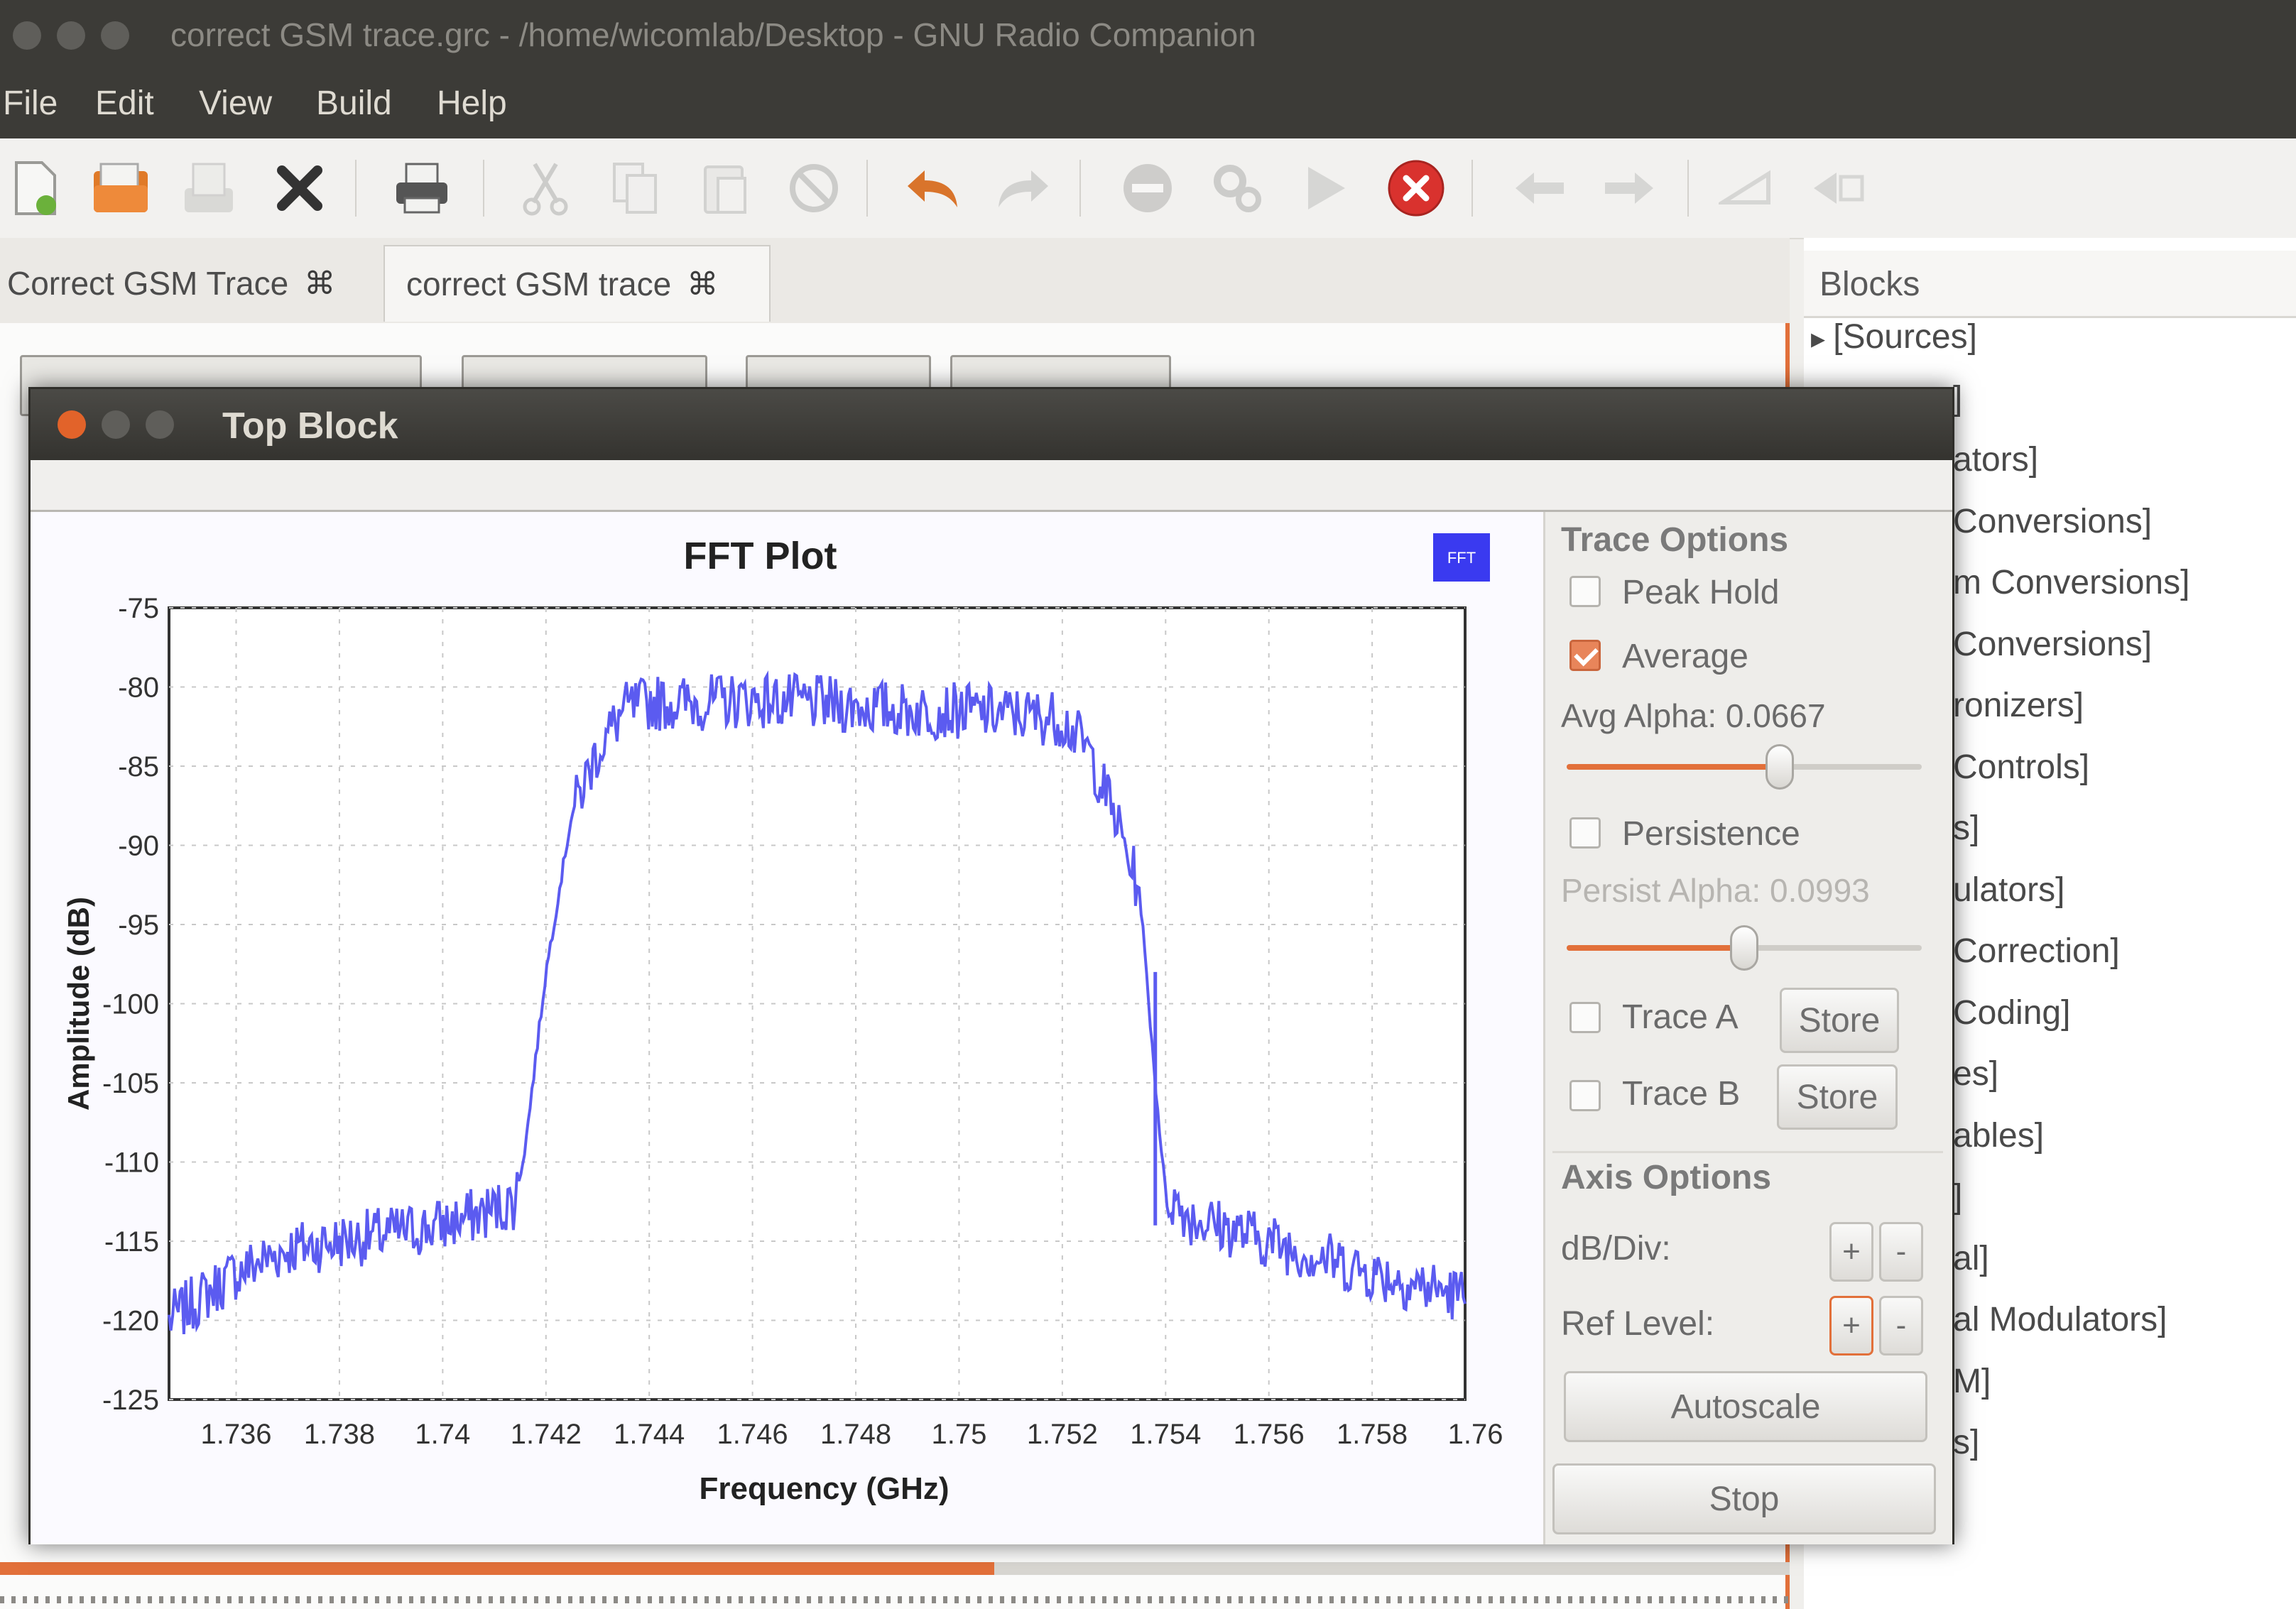  I want to click on cut-icon, so click(545, 188).